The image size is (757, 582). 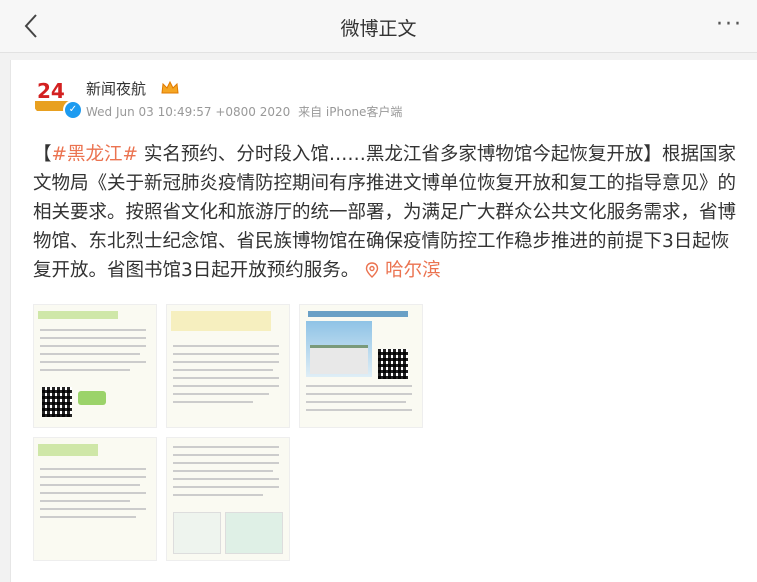 I want to click on crown-badge-icon, so click(x=170, y=87).